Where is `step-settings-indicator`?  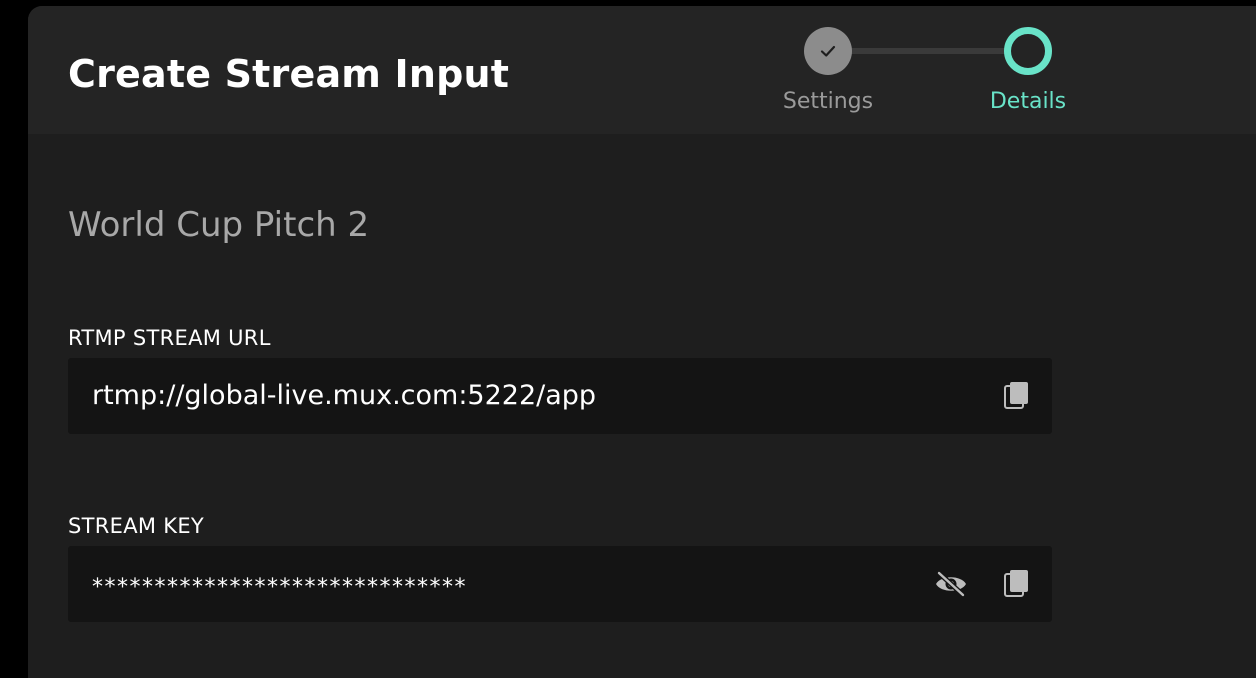 step-settings-indicator is located at coordinates (828, 51).